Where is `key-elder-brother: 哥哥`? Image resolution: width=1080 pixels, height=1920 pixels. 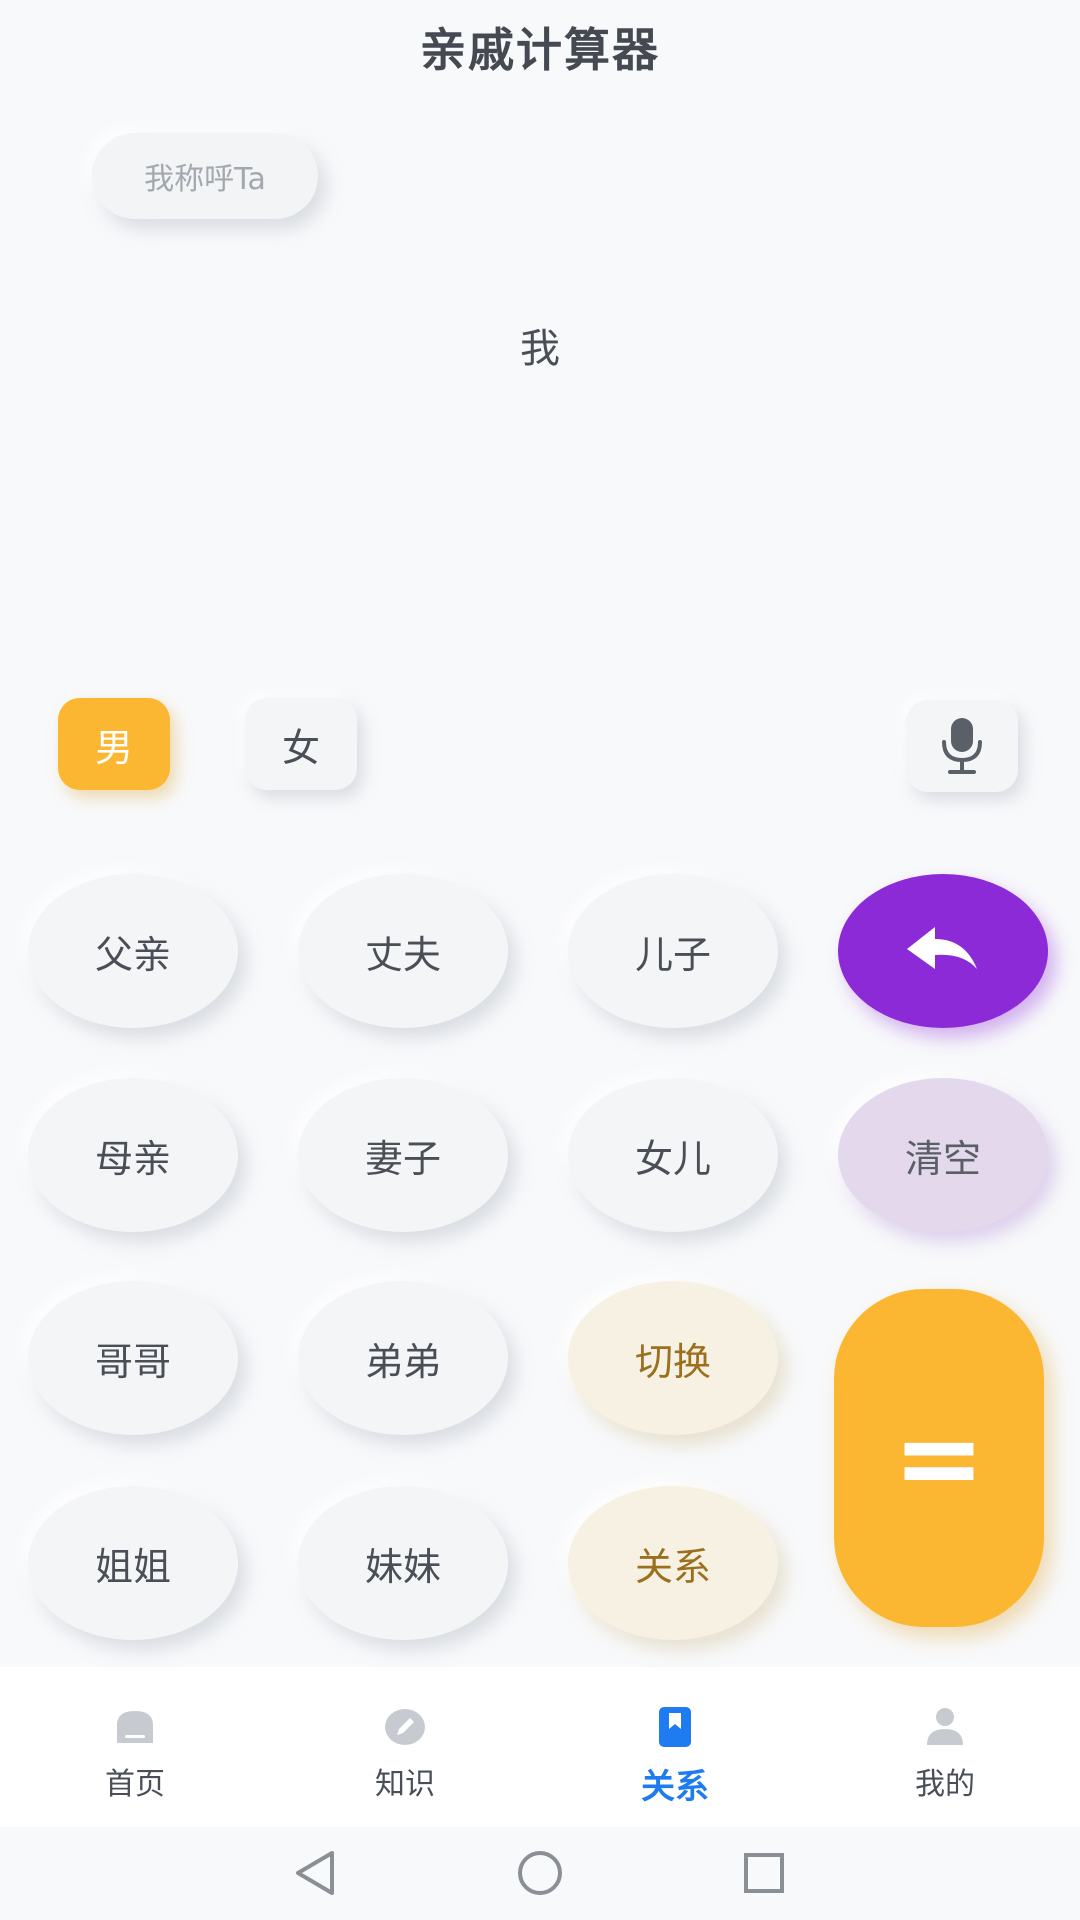 key-elder-brother: 哥哥 is located at coordinates (133, 1358).